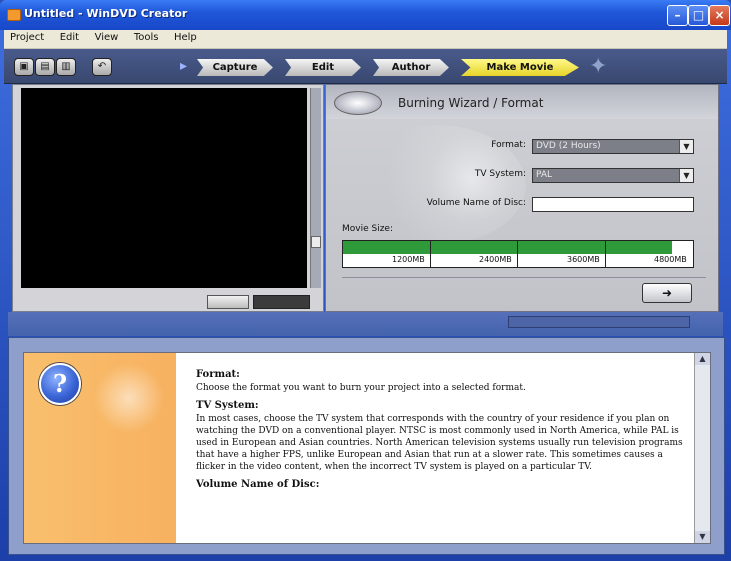 This screenshot has height=561, width=731. What do you see at coordinates (702, 448) in the screenshot?
I see `help-scrollbar: ▲ ▼` at bounding box center [702, 448].